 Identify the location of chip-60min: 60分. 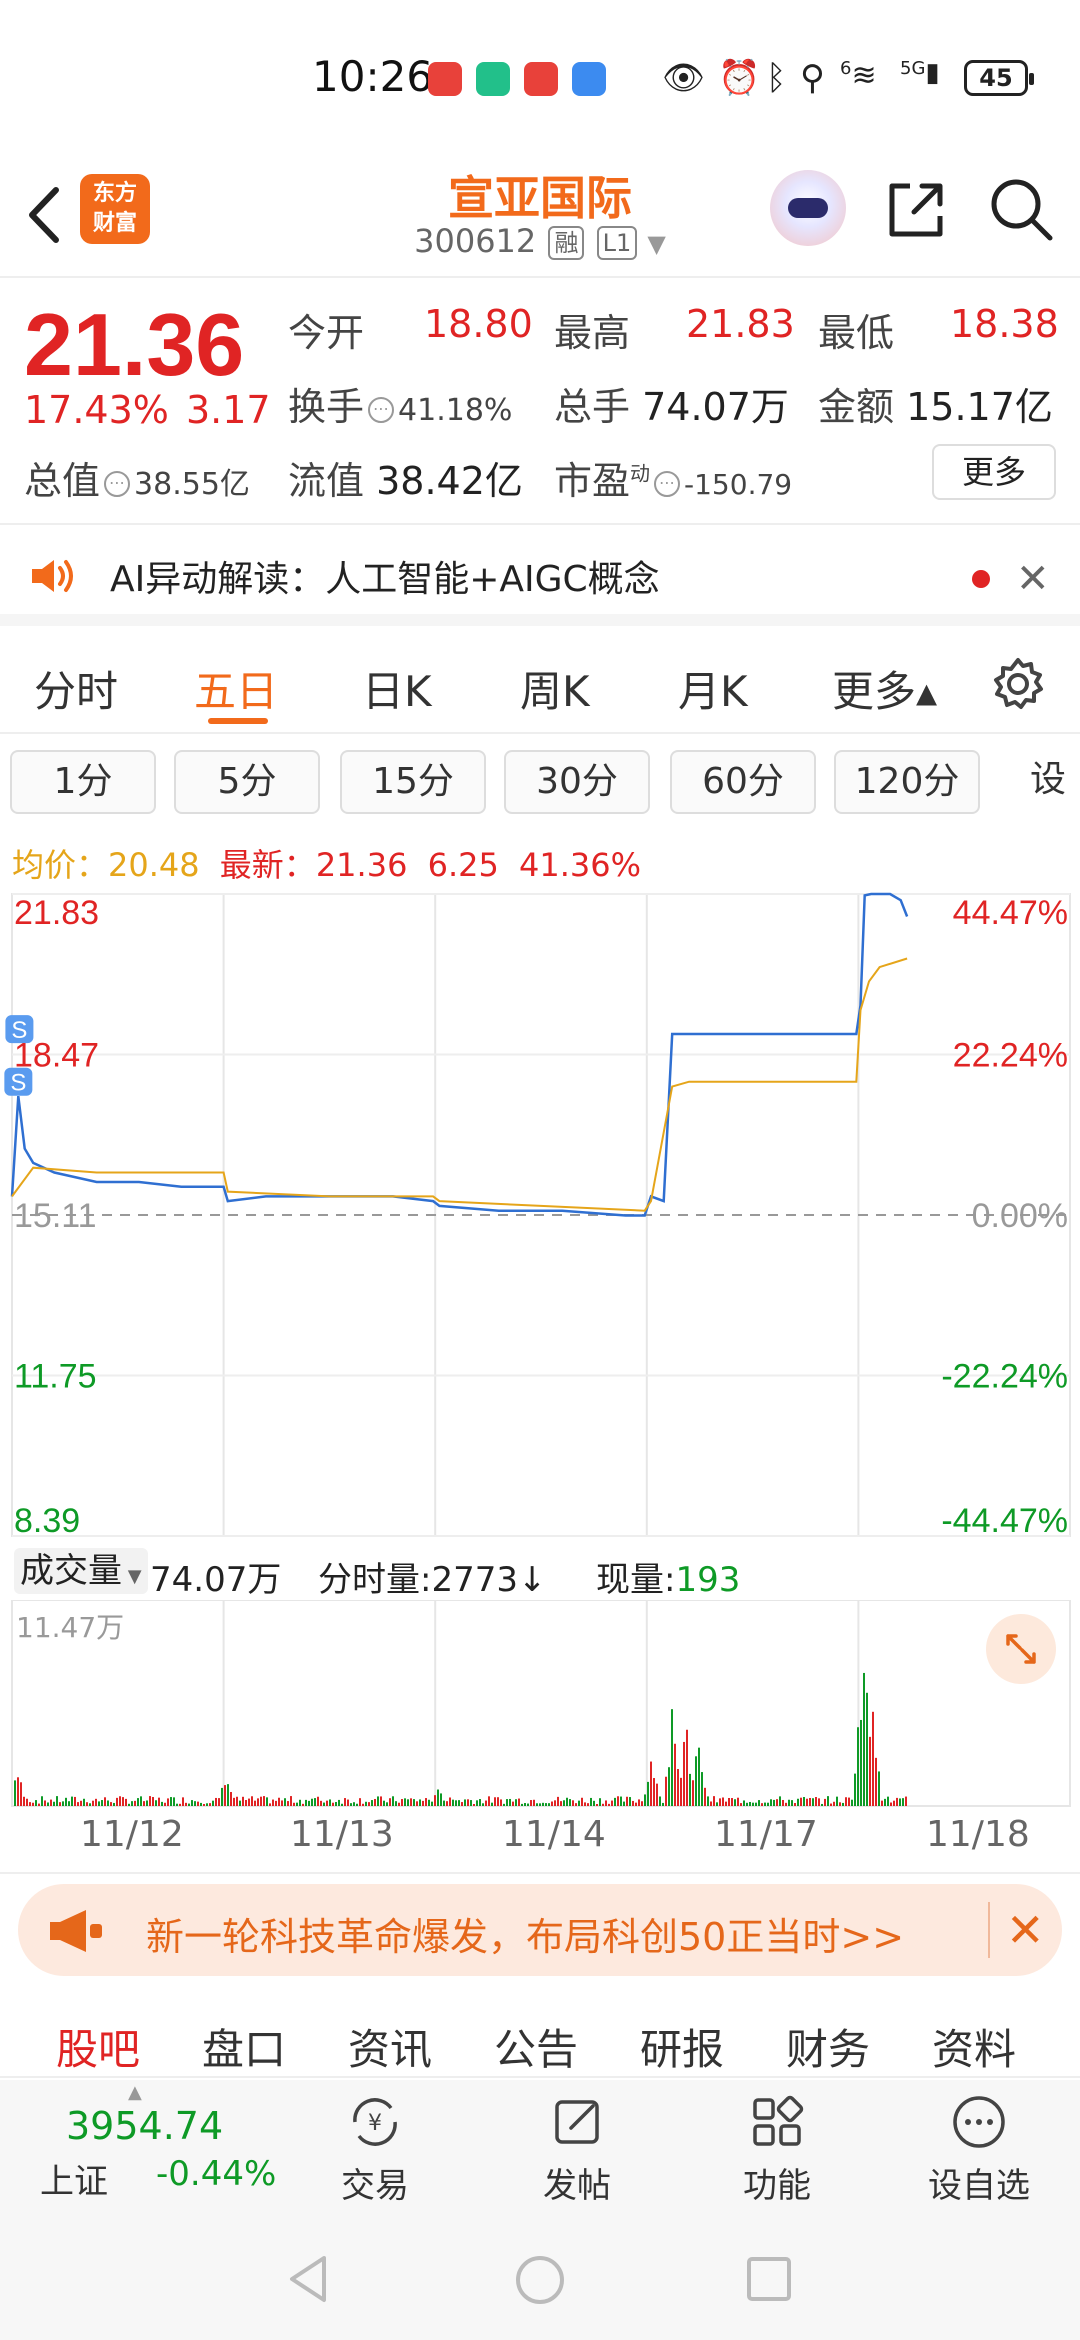
(743, 782).